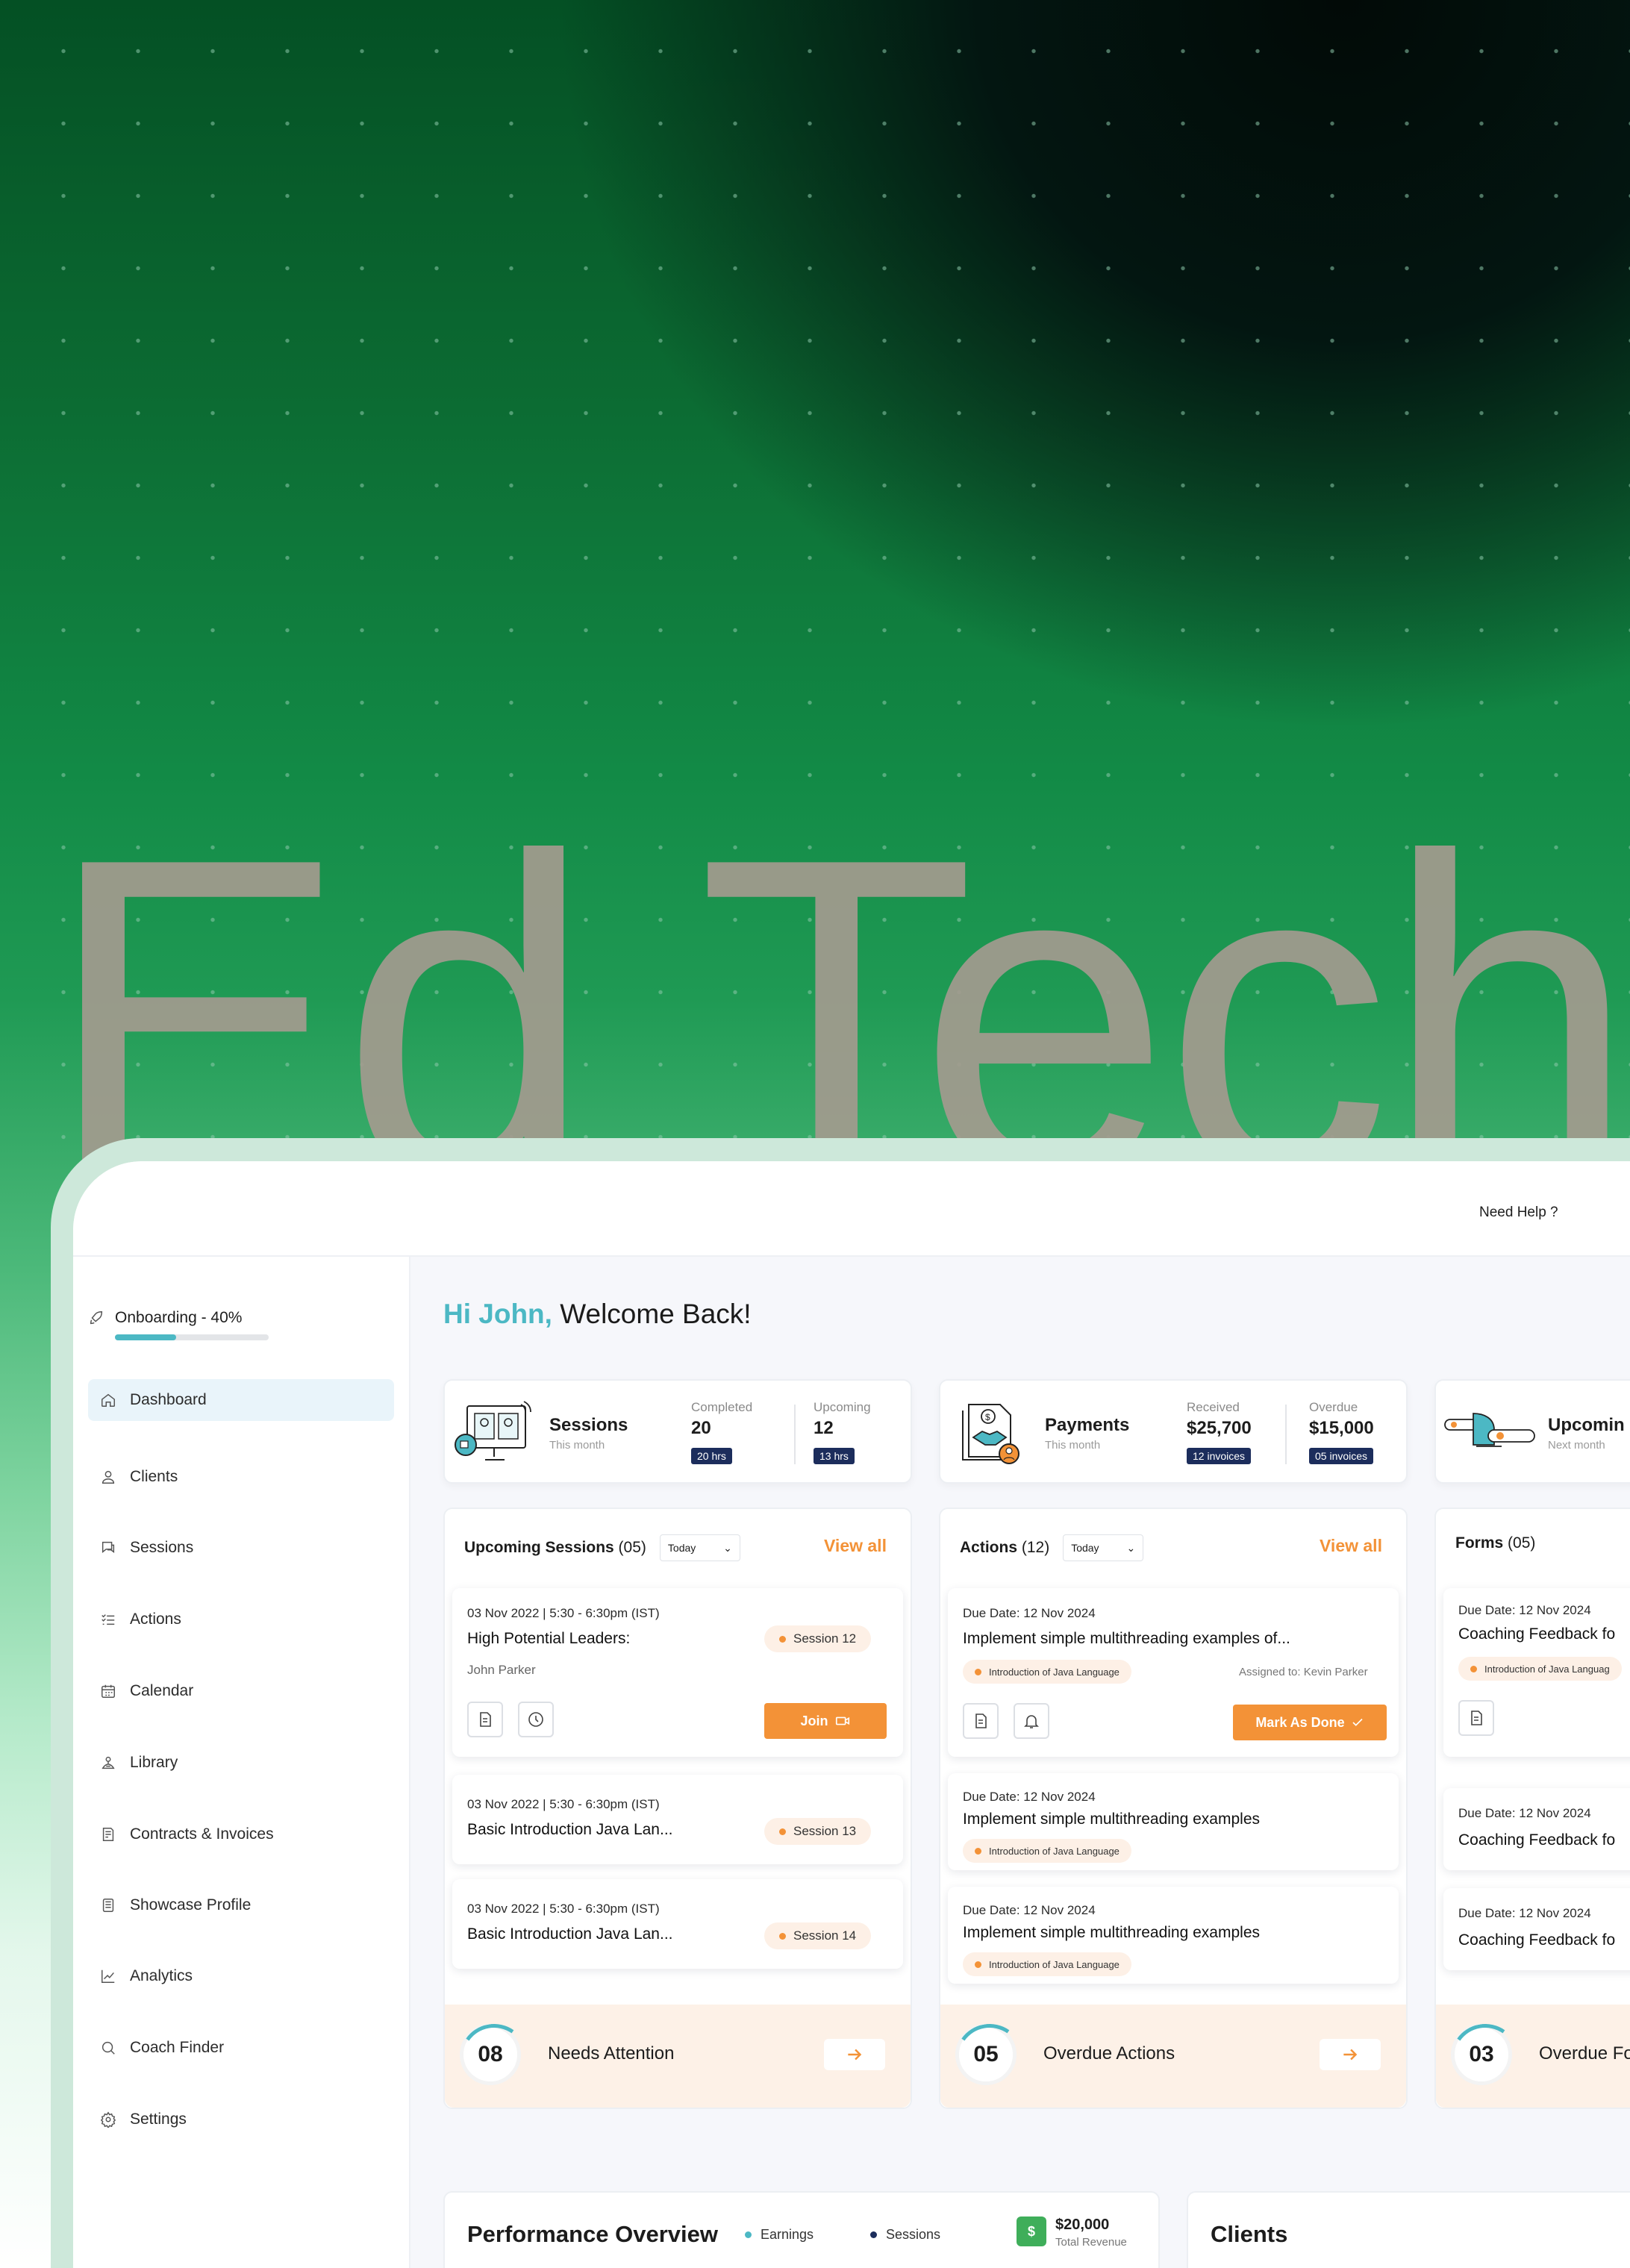 The height and width of the screenshot is (2268, 1630). Describe the element at coordinates (498, 1314) in the screenshot. I see `greeting-name: Hi John,` at that location.